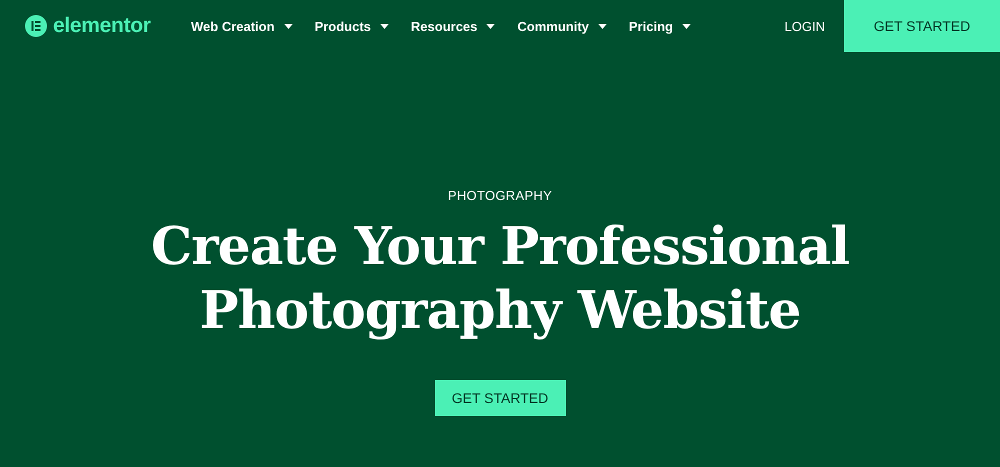 The height and width of the screenshot is (467, 1000). I want to click on hero-heading: Create Your Professional, so click(500, 247).